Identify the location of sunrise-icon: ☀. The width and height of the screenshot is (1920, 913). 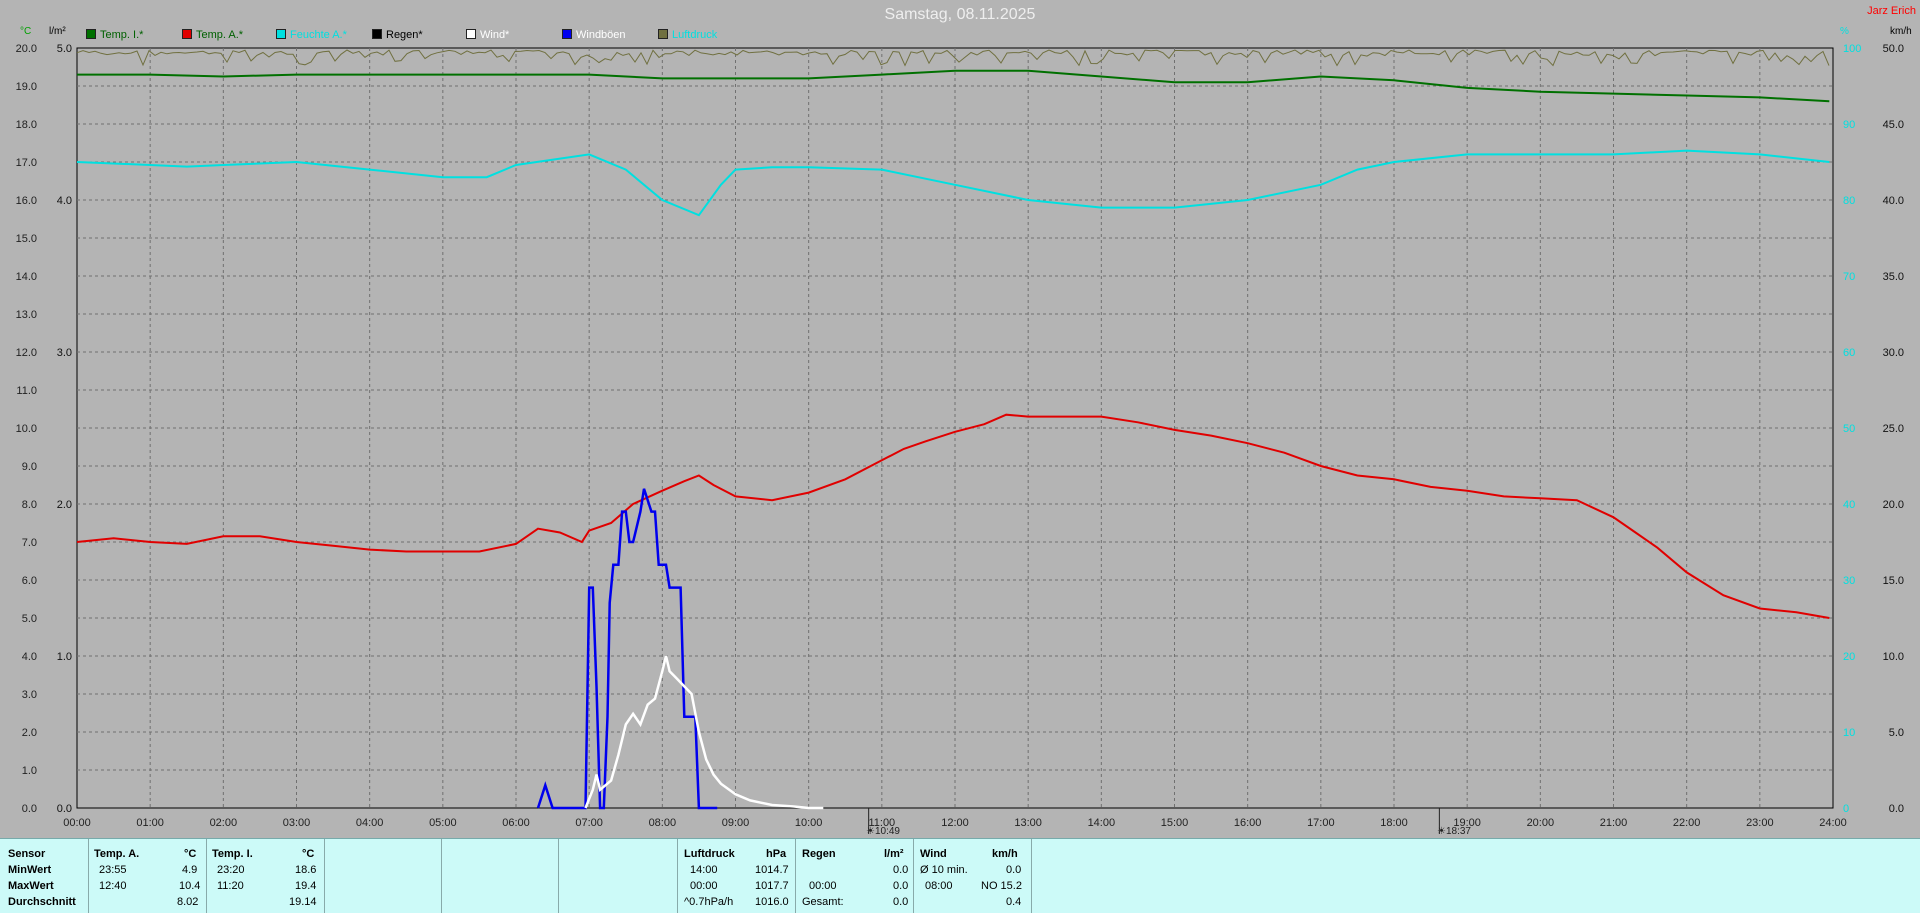
(870, 831).